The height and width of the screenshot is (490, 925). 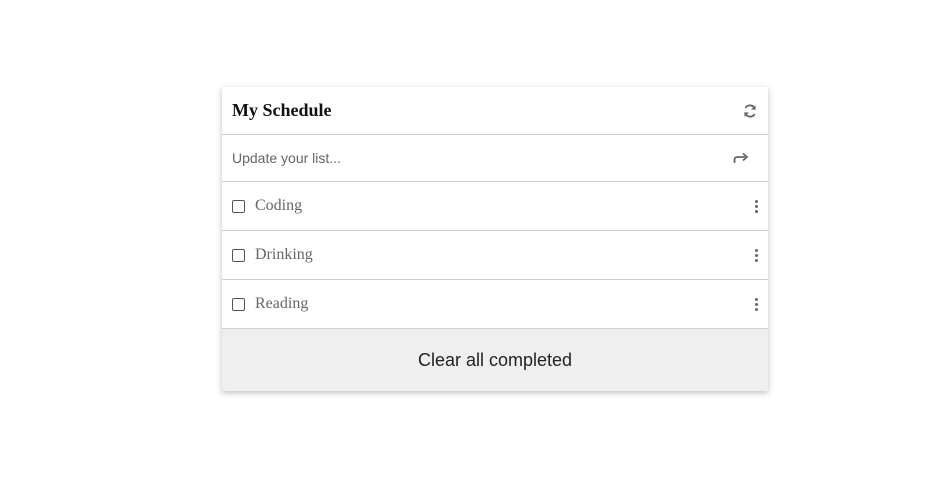 I want to click on item-label: Reading, so click(x=282, y=303).